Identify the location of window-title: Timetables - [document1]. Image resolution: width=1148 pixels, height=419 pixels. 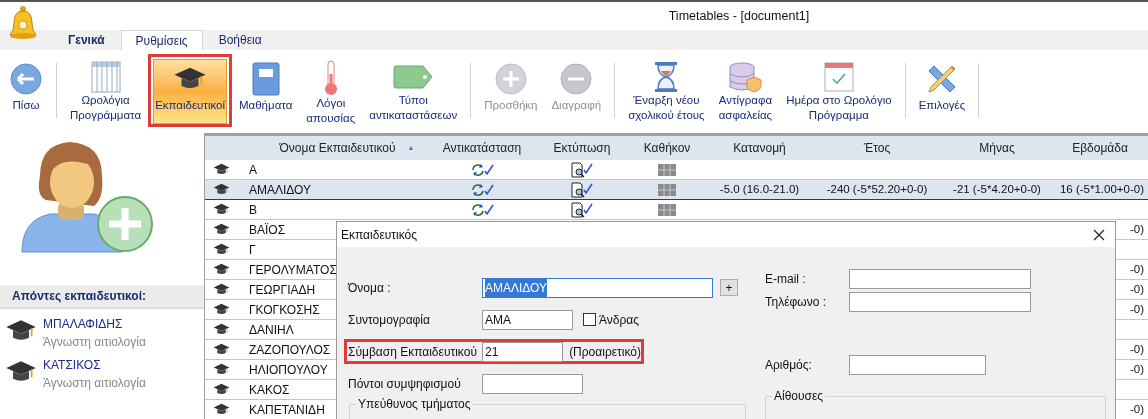
(739, 16).